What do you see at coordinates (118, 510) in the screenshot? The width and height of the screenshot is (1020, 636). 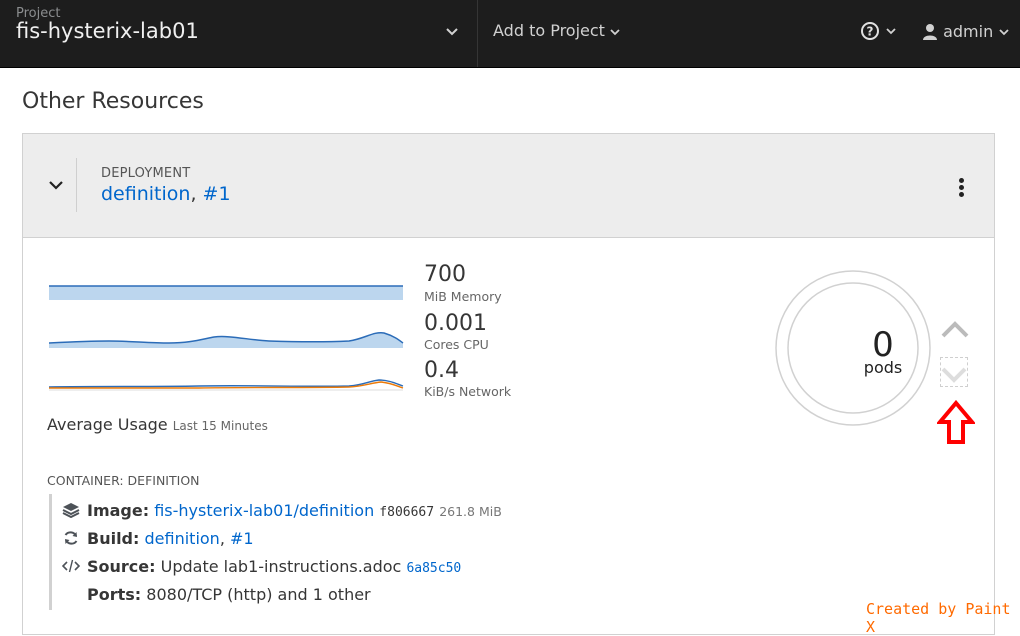 I see `image-label: Image:` at bounding box center [118, 510].